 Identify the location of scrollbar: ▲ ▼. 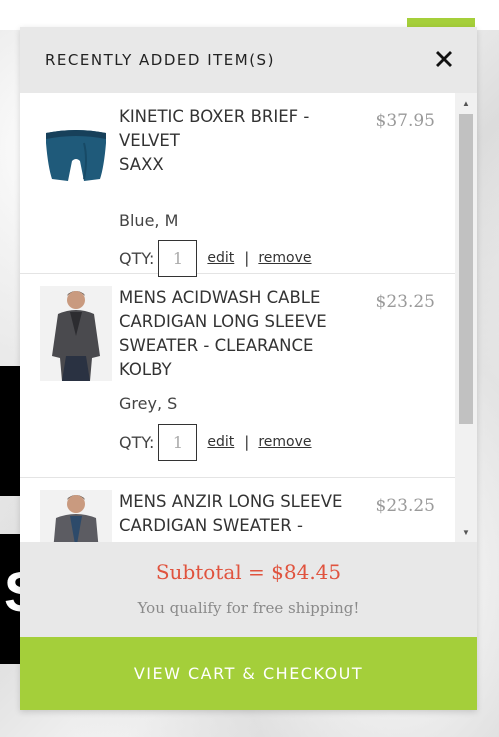
(466, 317).